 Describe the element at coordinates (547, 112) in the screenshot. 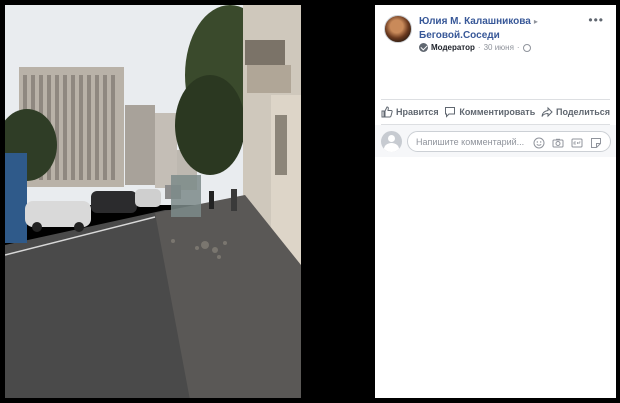

I see `share-icon` at that location.